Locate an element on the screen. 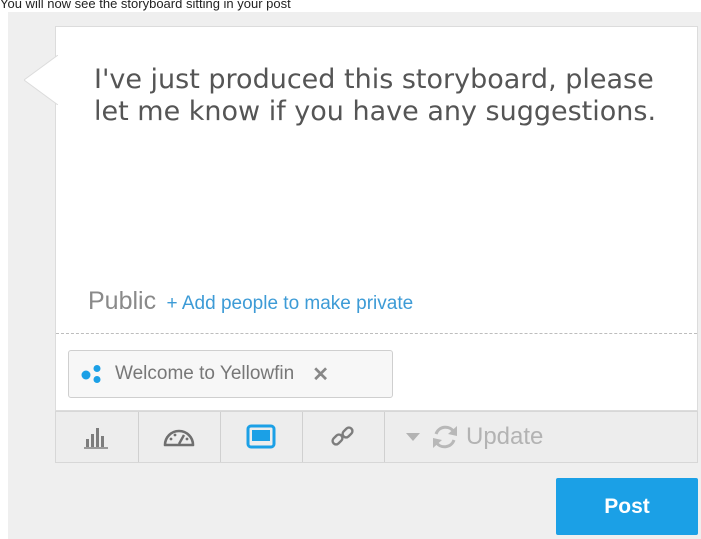 The height and width of the screenshot is (539, 701). post-button: Post is located at coordinates (627, 506).